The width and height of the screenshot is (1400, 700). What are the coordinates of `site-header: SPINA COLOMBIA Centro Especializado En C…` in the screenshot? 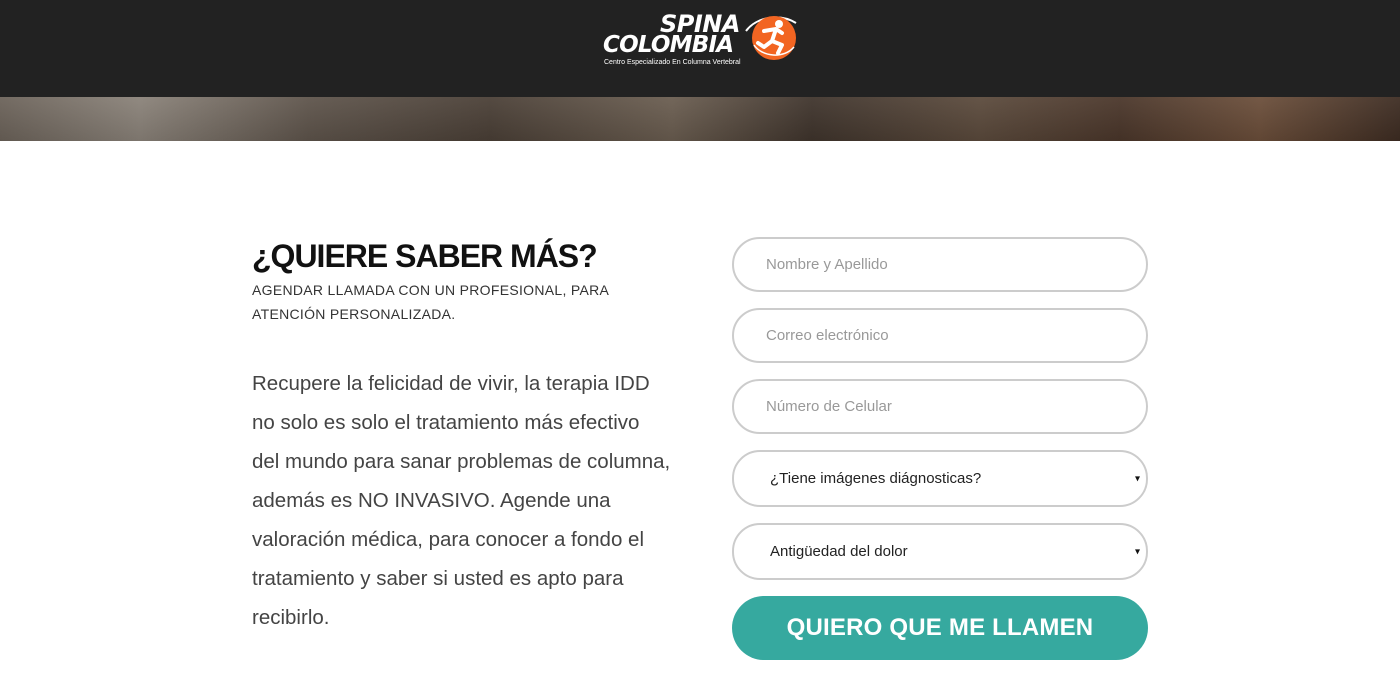 It's located at (700, 48).